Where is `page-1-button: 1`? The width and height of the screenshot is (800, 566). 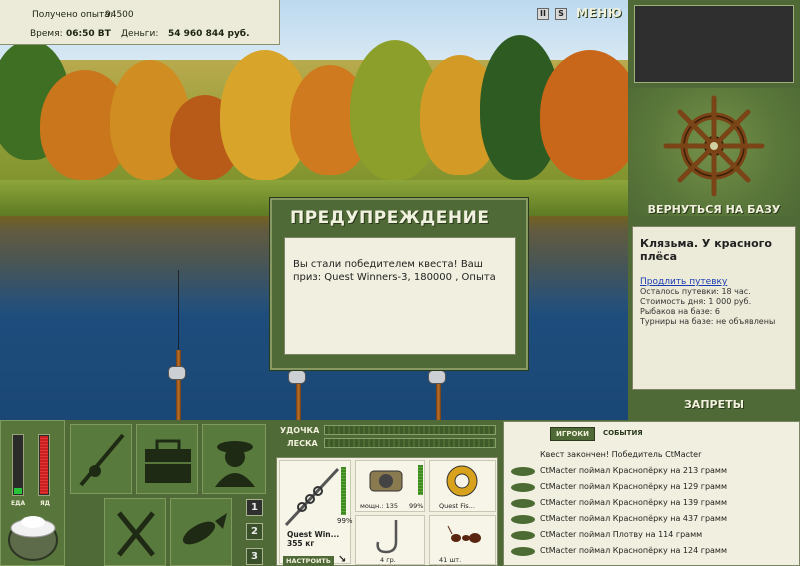
page-1-button: 1 is located at coordinates (254, 507).